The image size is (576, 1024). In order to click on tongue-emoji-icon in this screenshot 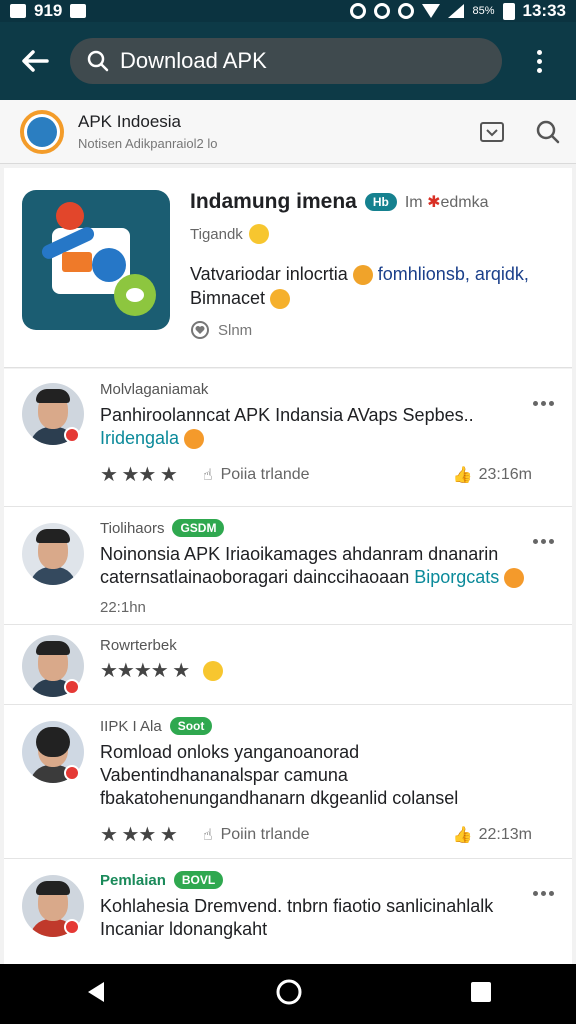, I will do `click(514, 578)`.